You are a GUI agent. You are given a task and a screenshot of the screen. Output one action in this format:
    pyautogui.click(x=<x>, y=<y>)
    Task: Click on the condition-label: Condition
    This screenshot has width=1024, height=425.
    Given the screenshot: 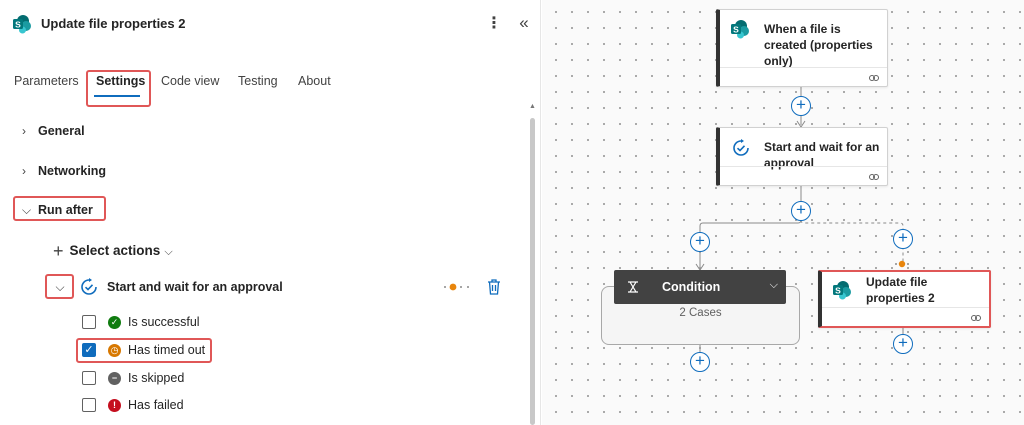 What is the action you would take?
    pyautogui.click(x=691, y=287)
    